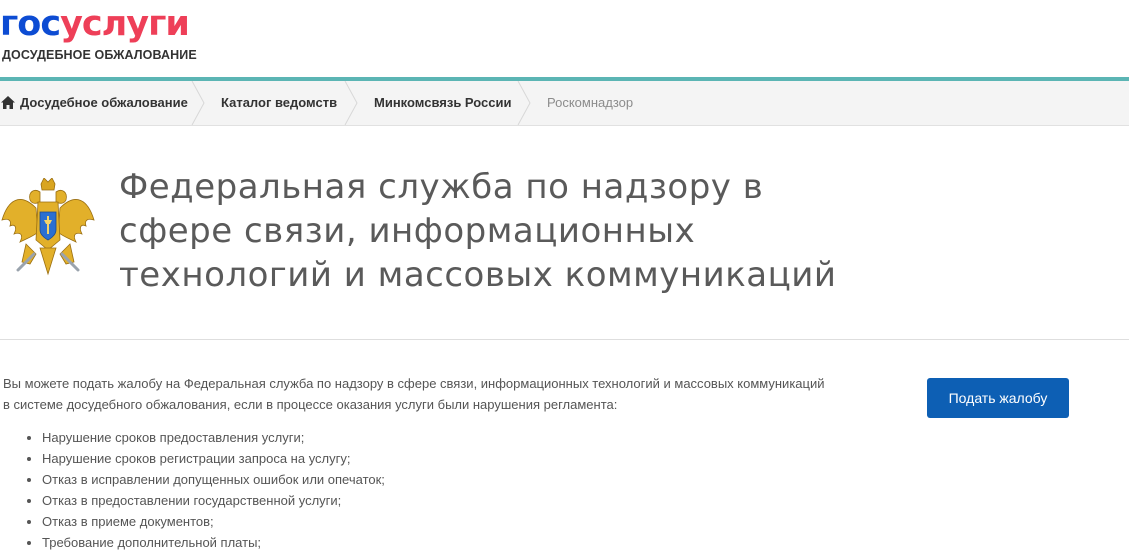 The width and height of the screenshot is (1129, 553). Describe the element at coordinates (104, 103) in the screenshot. I see `breadcrumb-item-appeal: Досудебное обжалование` at that location.